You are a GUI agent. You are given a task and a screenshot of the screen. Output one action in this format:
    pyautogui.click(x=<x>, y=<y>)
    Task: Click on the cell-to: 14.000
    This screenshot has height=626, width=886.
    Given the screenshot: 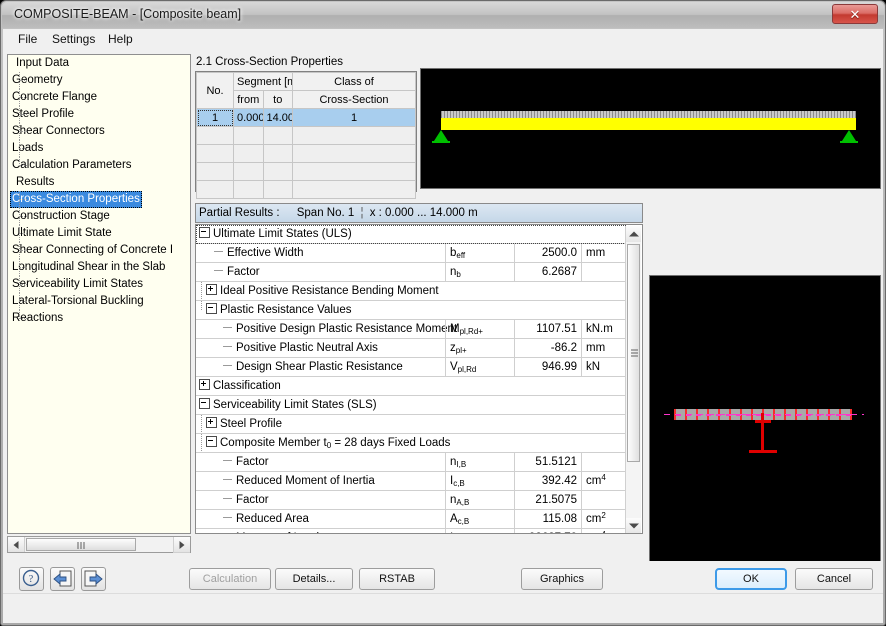 What is the action you would take?
    pyautogui.click(x=277, y=117)
    